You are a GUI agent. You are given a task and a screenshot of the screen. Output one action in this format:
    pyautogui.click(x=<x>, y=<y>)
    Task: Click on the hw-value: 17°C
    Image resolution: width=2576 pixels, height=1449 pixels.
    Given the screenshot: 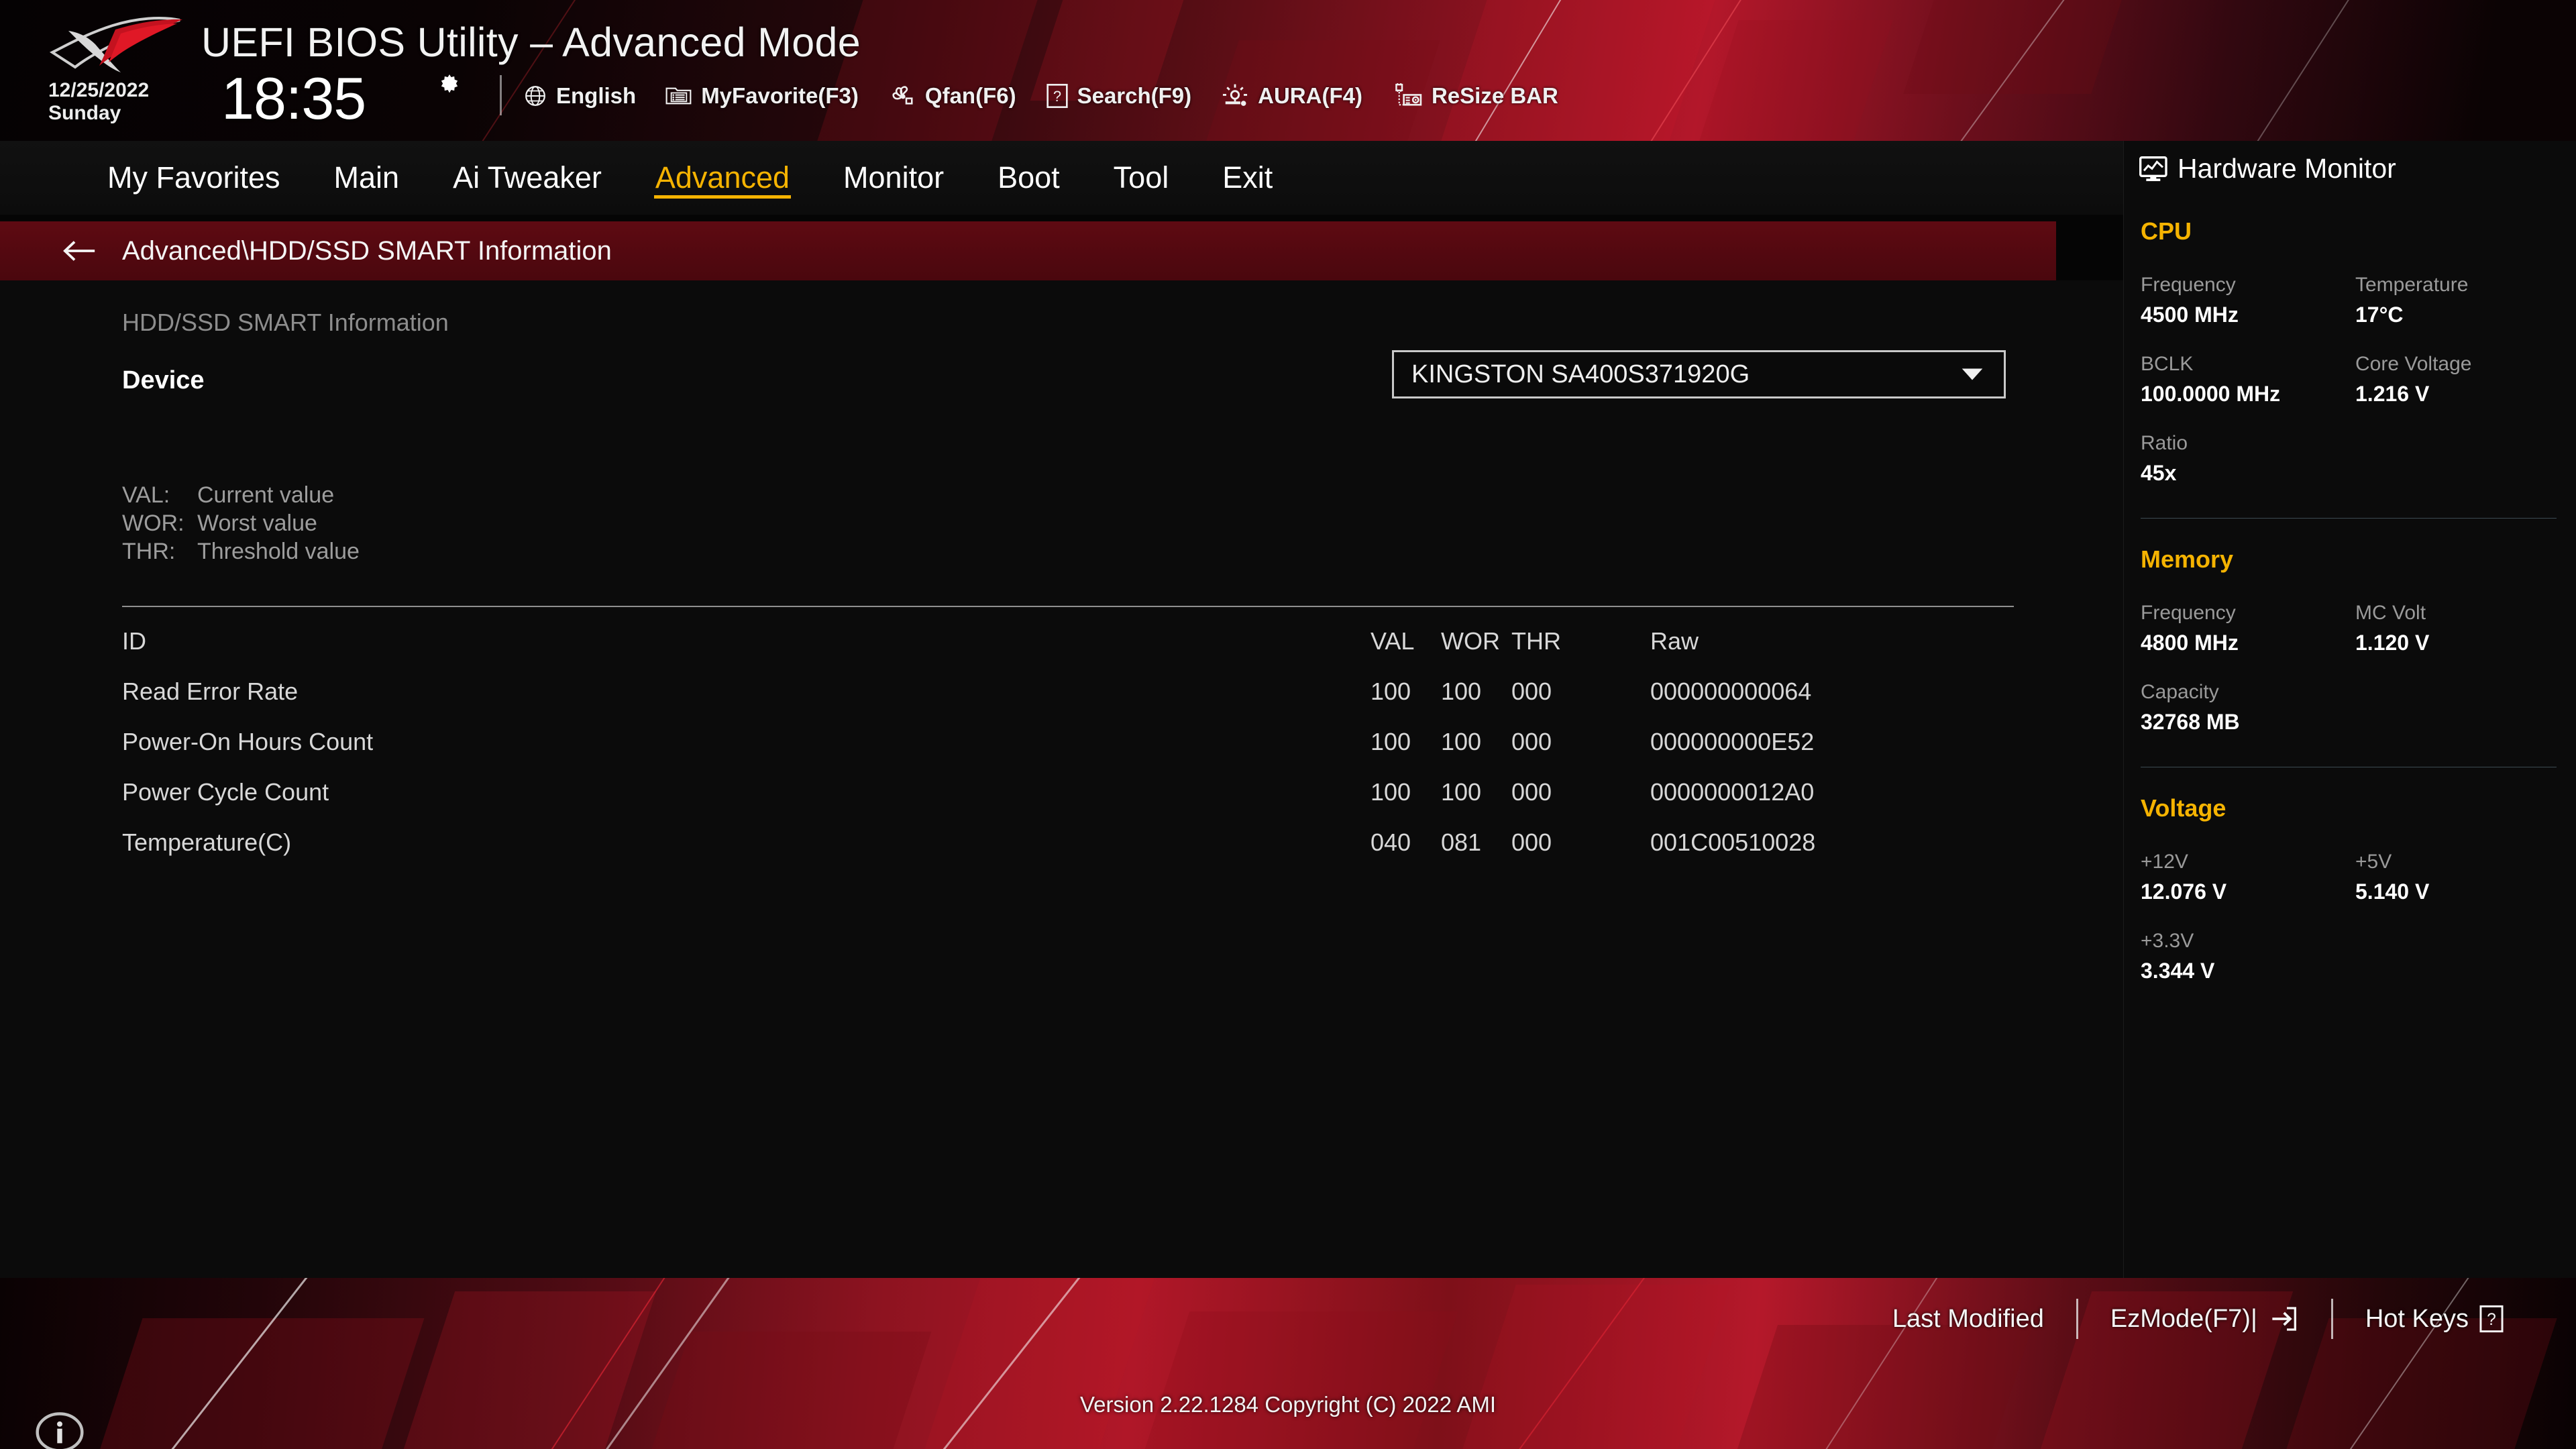 What is the action you would take?
    pyautogui.click(x=2379, y=314)
    